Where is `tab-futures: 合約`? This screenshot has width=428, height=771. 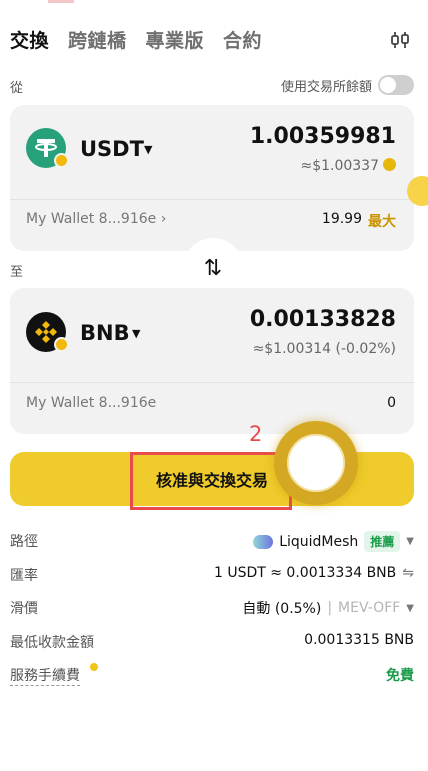
tab-futures: 合約 is located at coordinates (242, 39).